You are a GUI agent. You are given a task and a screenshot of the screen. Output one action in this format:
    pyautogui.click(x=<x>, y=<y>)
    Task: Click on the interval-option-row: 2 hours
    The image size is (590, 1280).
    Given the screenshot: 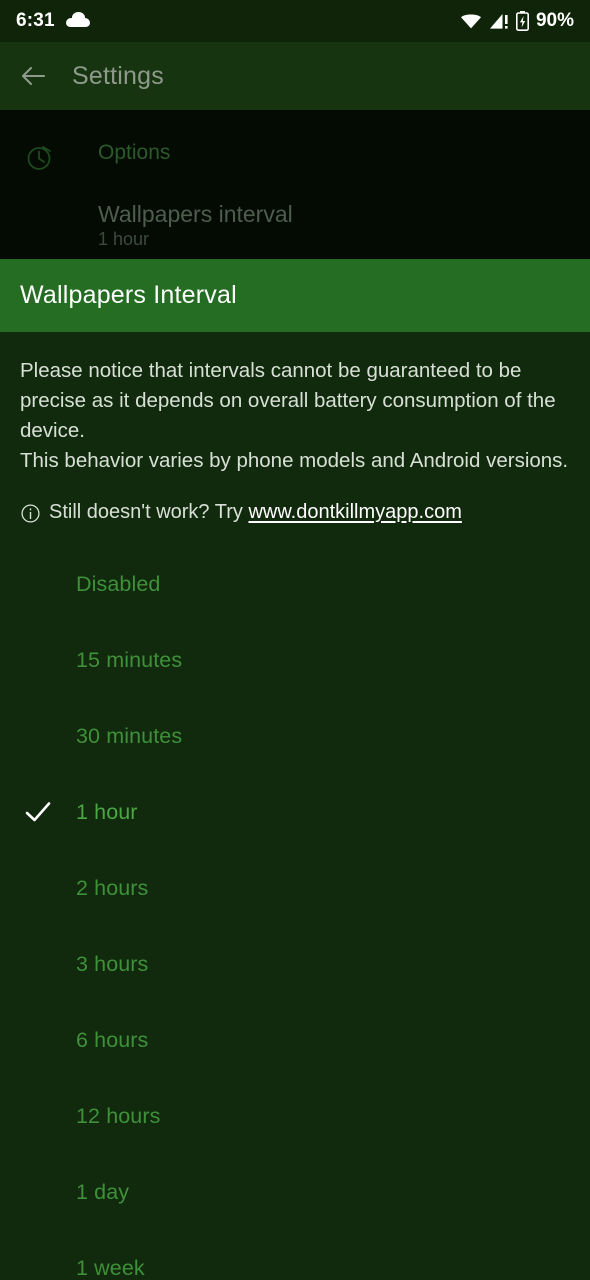 What is the action you would take?
    pyautogui.click(x=295, y=888)
    